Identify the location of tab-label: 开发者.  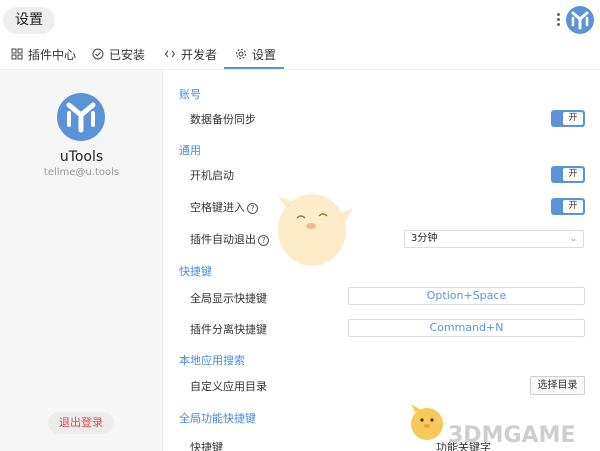
(199, 55).